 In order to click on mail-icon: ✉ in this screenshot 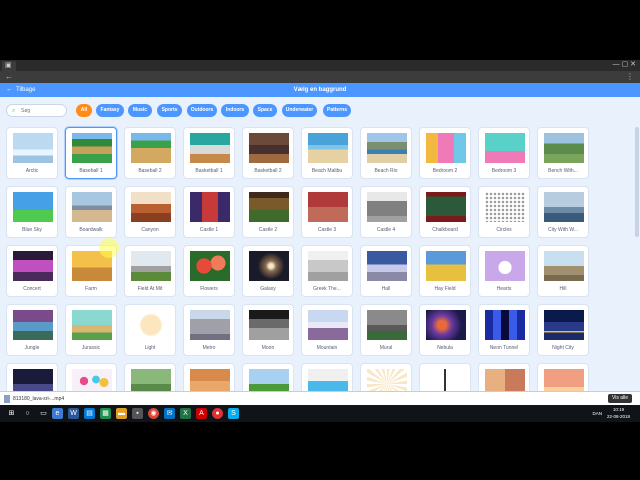, I will do `click(169, 413)`.